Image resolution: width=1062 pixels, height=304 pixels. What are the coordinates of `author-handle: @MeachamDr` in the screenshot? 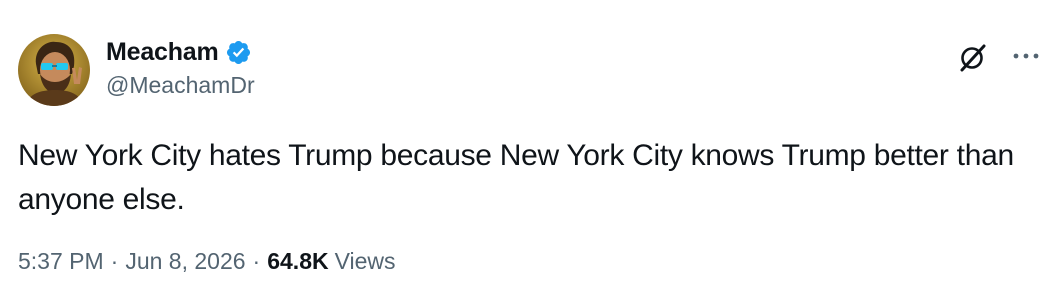 It's located at (180, 85).